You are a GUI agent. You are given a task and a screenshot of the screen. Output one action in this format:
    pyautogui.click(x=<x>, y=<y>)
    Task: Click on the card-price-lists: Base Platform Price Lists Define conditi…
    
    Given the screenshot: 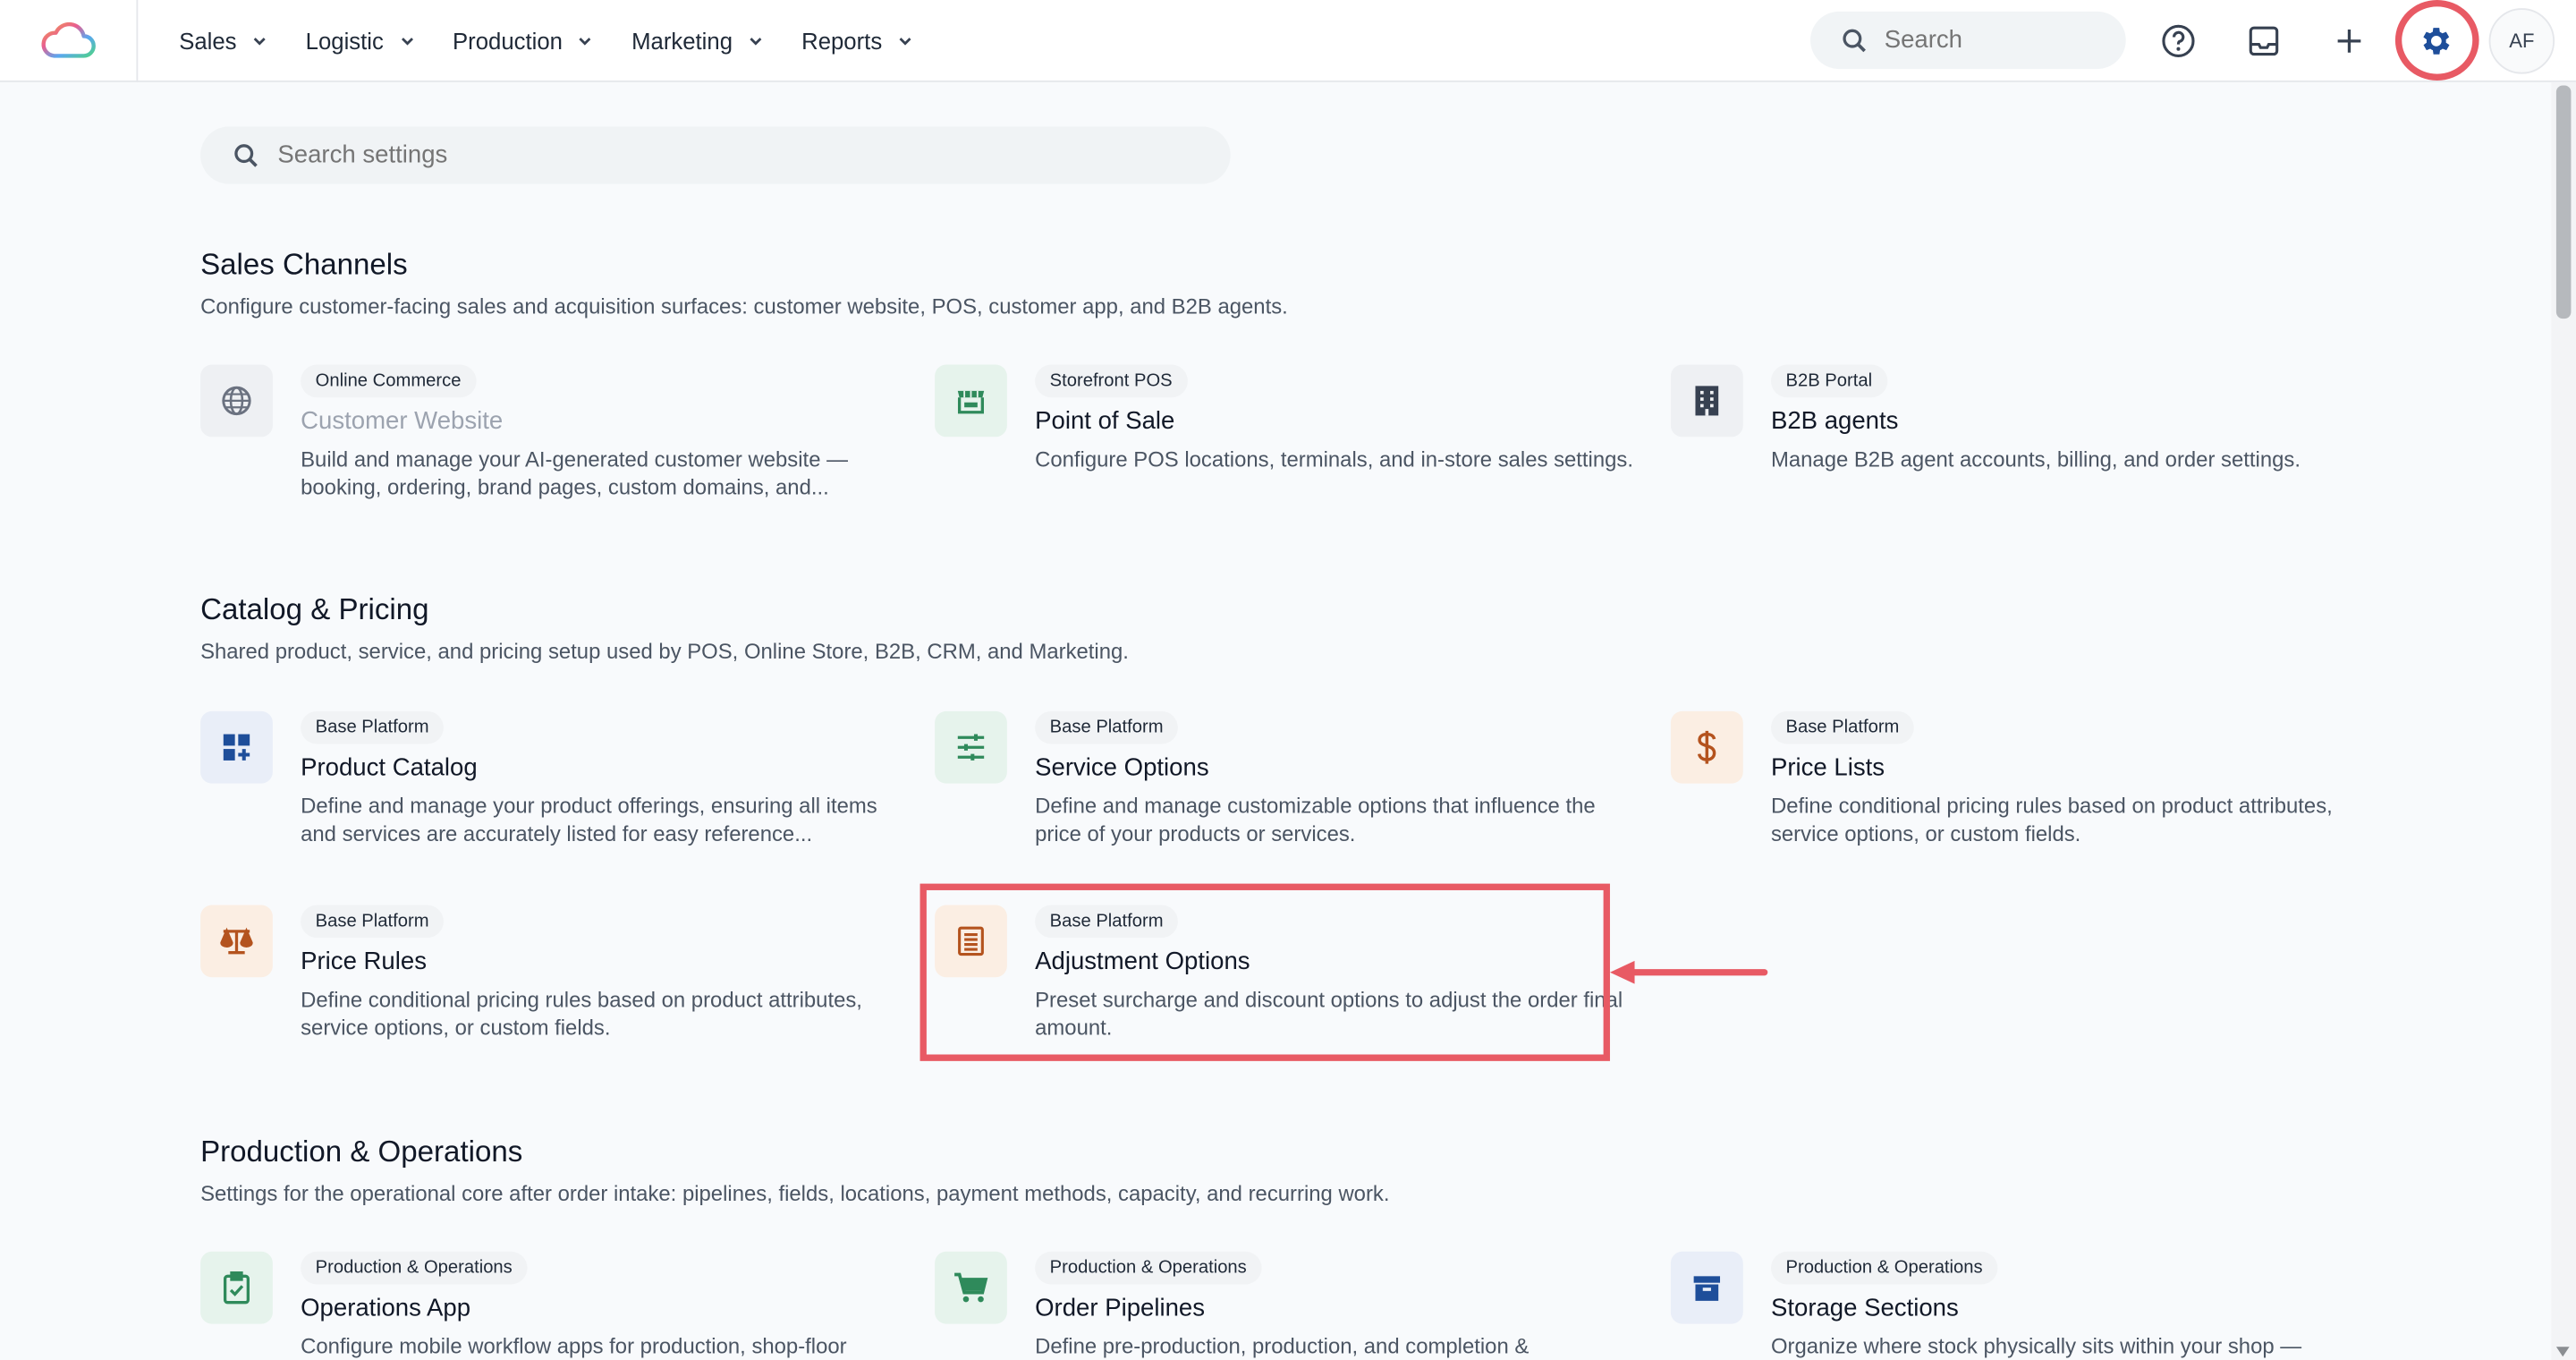 What is the action you would take?
    pyautogui.click(x=2015, y=793)
    